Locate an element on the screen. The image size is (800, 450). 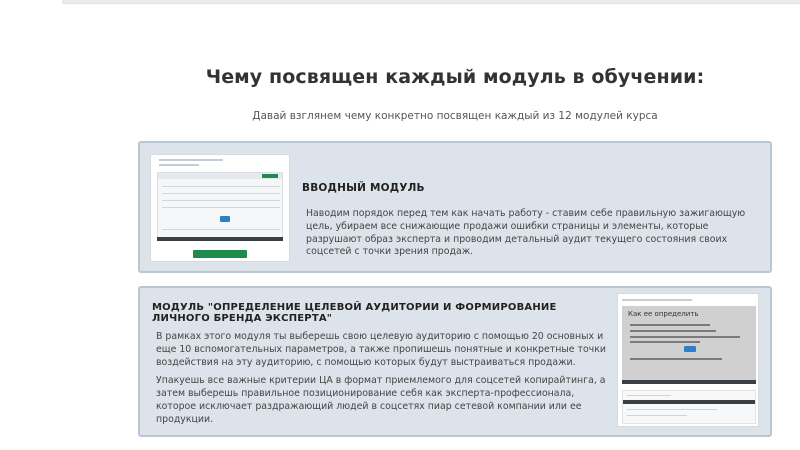
thumbnail-sheet is located at coordinates (220, 206).